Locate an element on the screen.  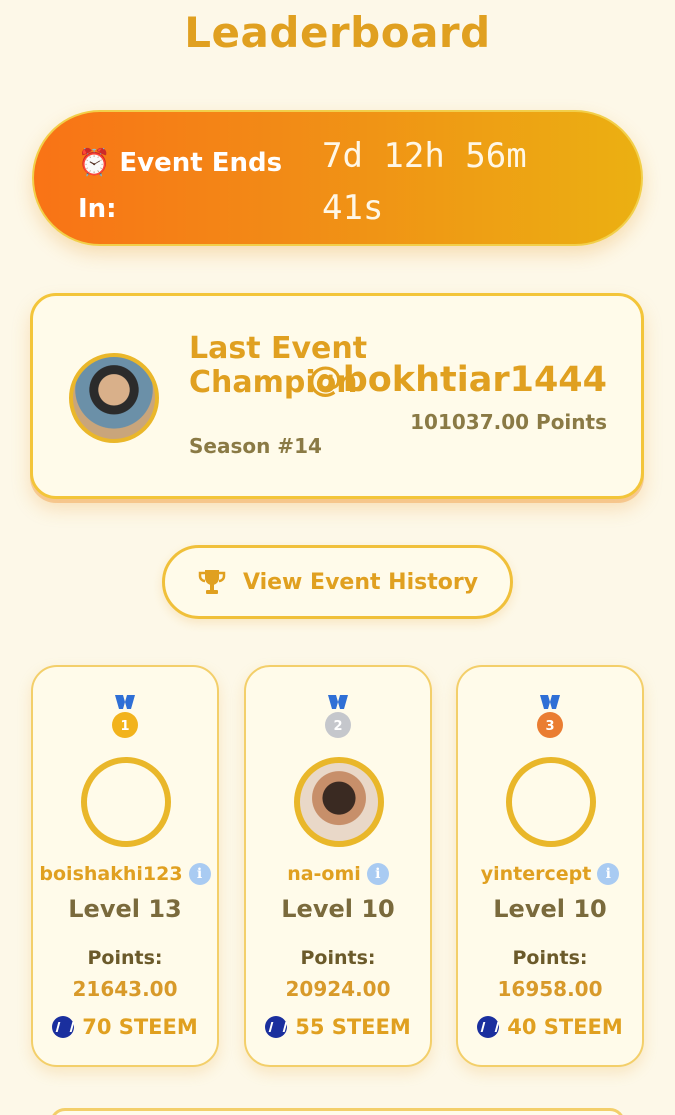
page-title: Leaderboard is located at coordinates (337, 32).